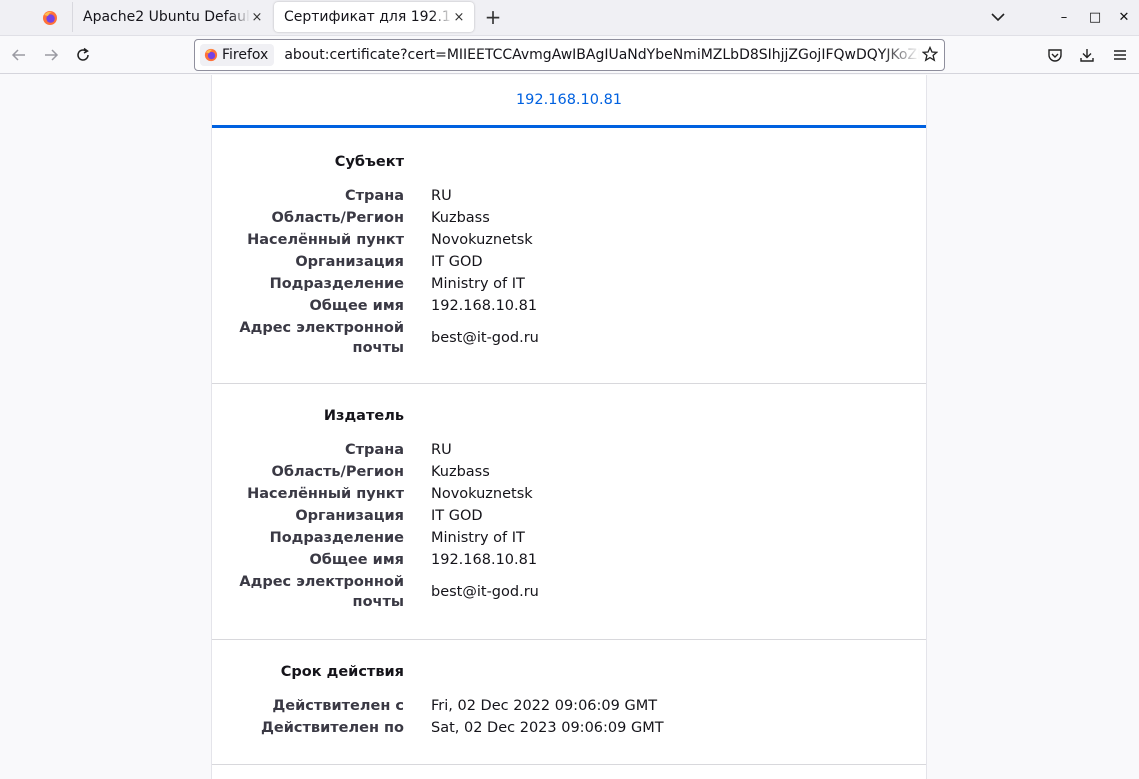  I want to click on certificate-tab-selected: 192.168.10.81, so click(569, 101).